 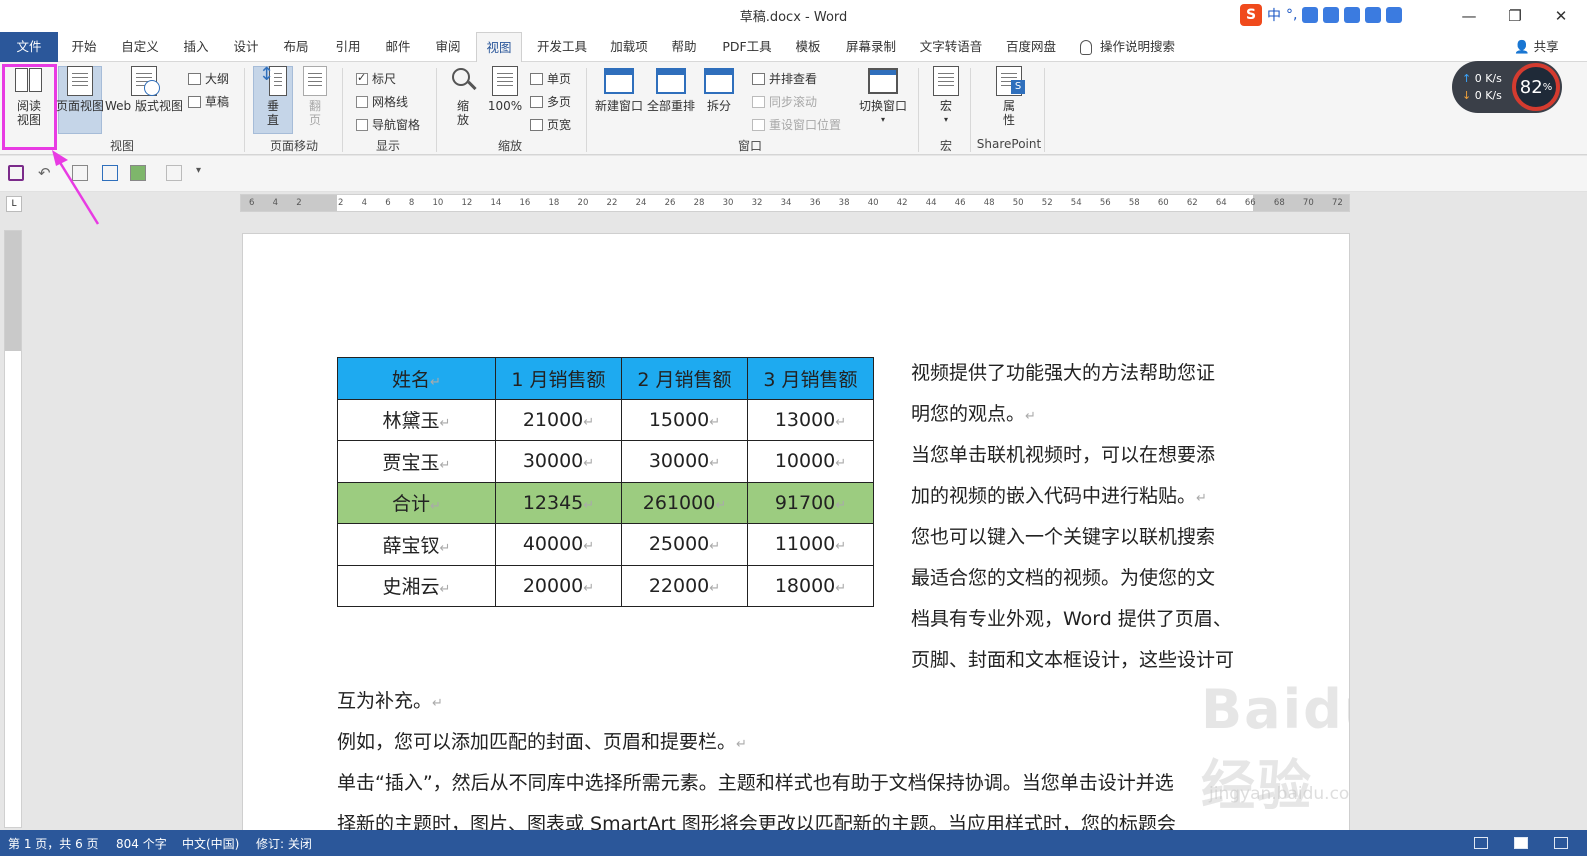 I want to click on web-layout-status-icon, so click(x=1561, y=843).